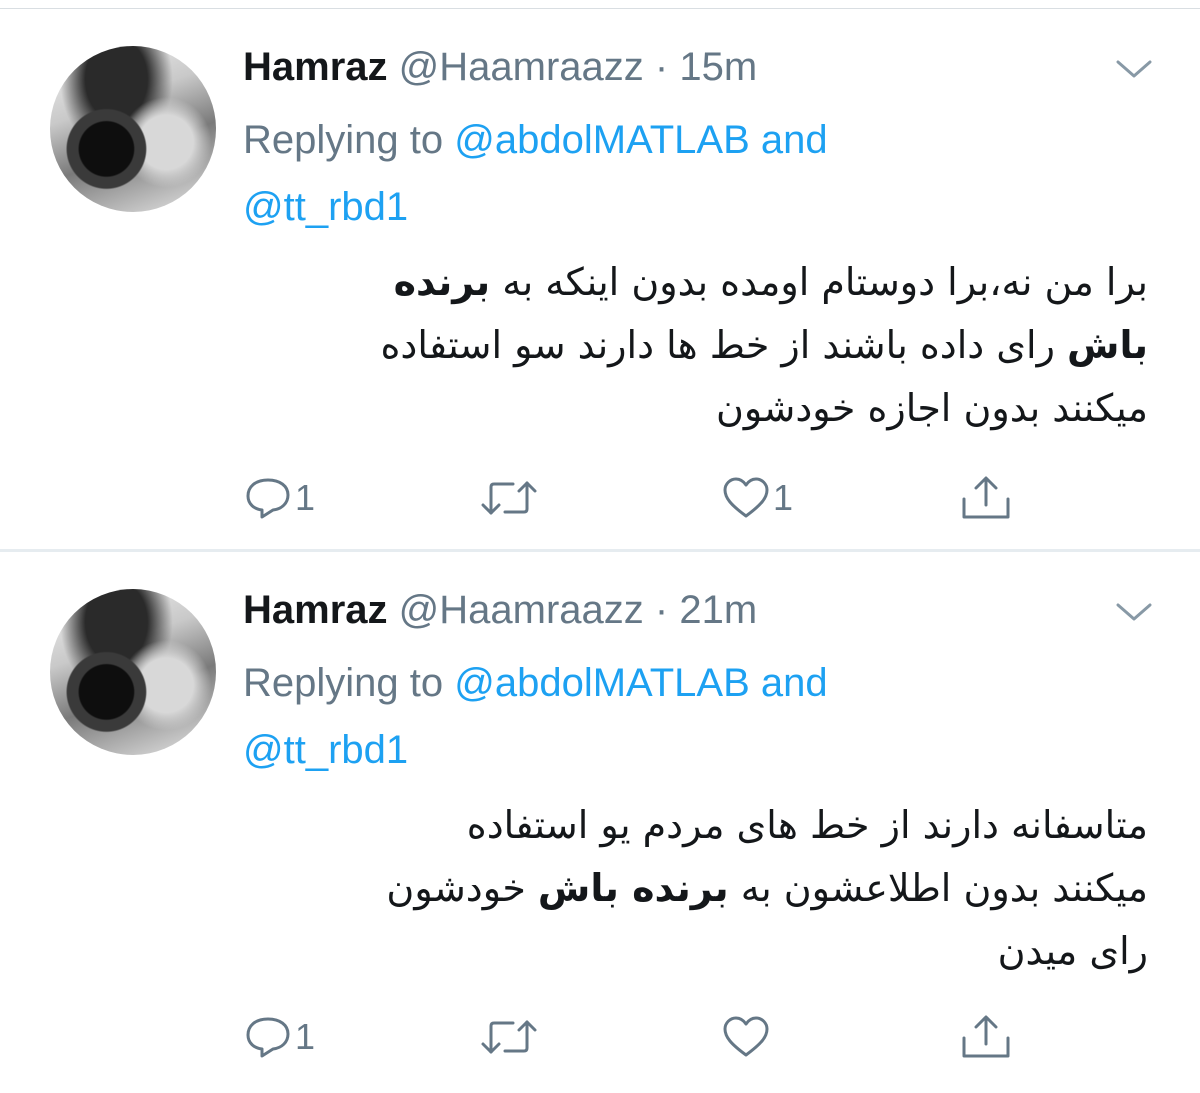 The image size is (1200, 1093). I want to click on tweet-actions: 1 1, so click(643, 498).